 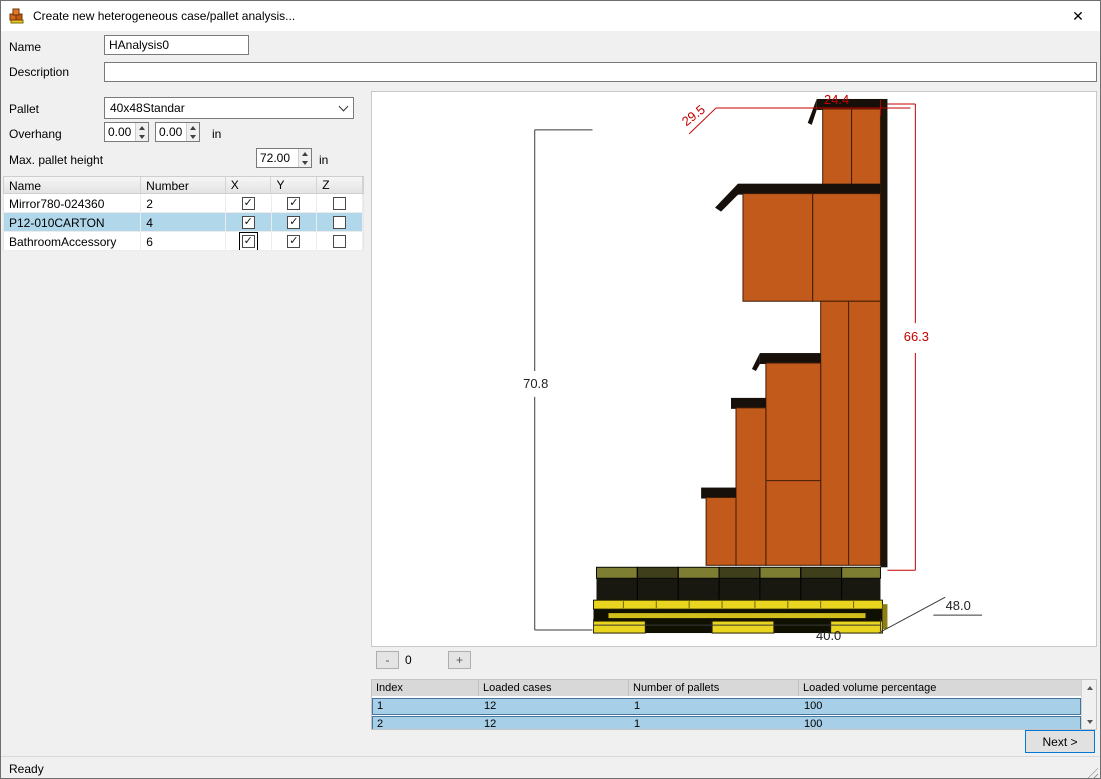 What do you see at coordinates (73, 222) in the screenshot?
I see `case-name-cell: P12-010CARTON` at bounding box center [73, 222].